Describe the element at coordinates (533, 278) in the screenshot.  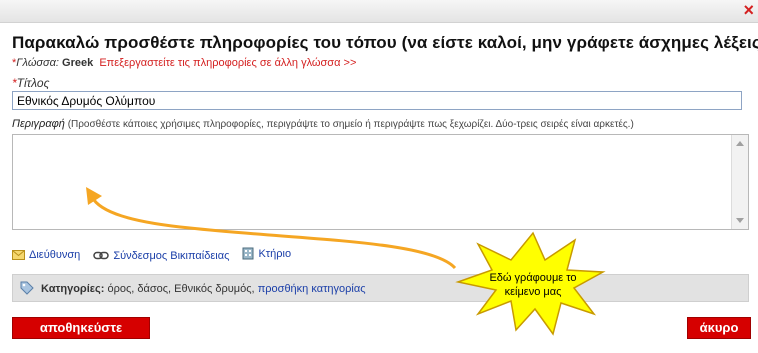
I see `starburst-caption-line1: Εδώ γράφουμε το` at that location.